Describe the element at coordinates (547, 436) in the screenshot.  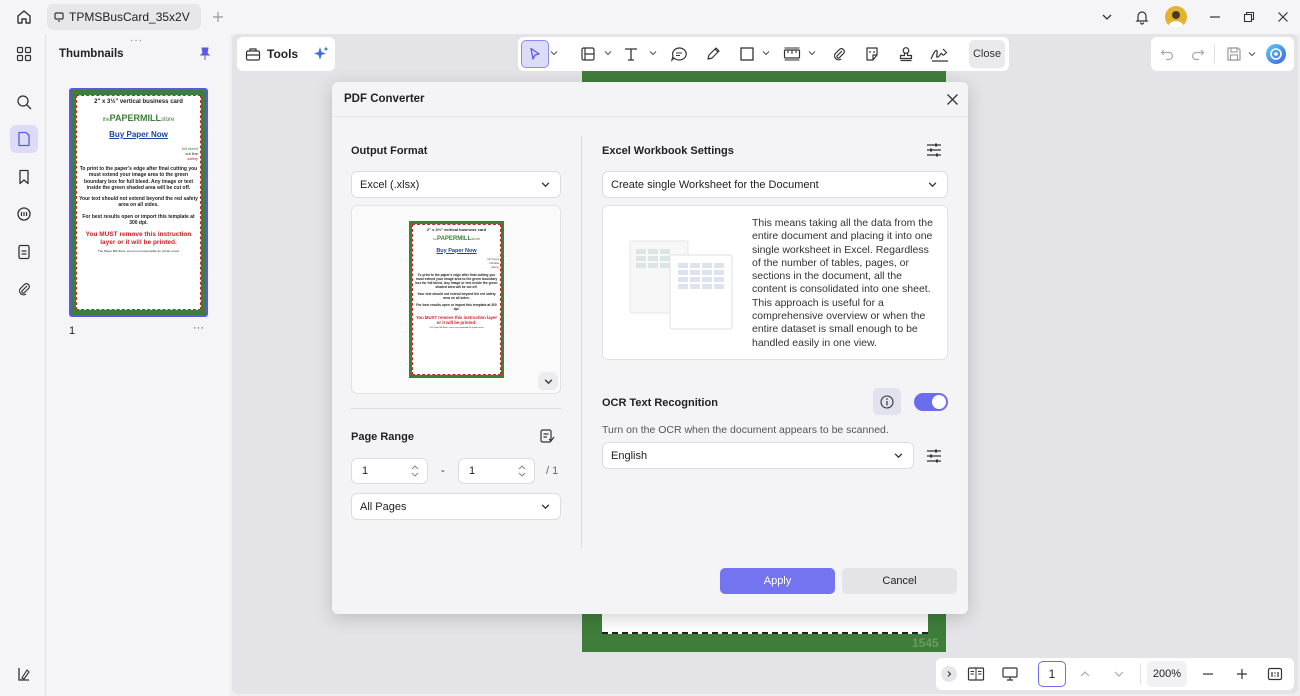
I see `page-range-options-icon` at that location.